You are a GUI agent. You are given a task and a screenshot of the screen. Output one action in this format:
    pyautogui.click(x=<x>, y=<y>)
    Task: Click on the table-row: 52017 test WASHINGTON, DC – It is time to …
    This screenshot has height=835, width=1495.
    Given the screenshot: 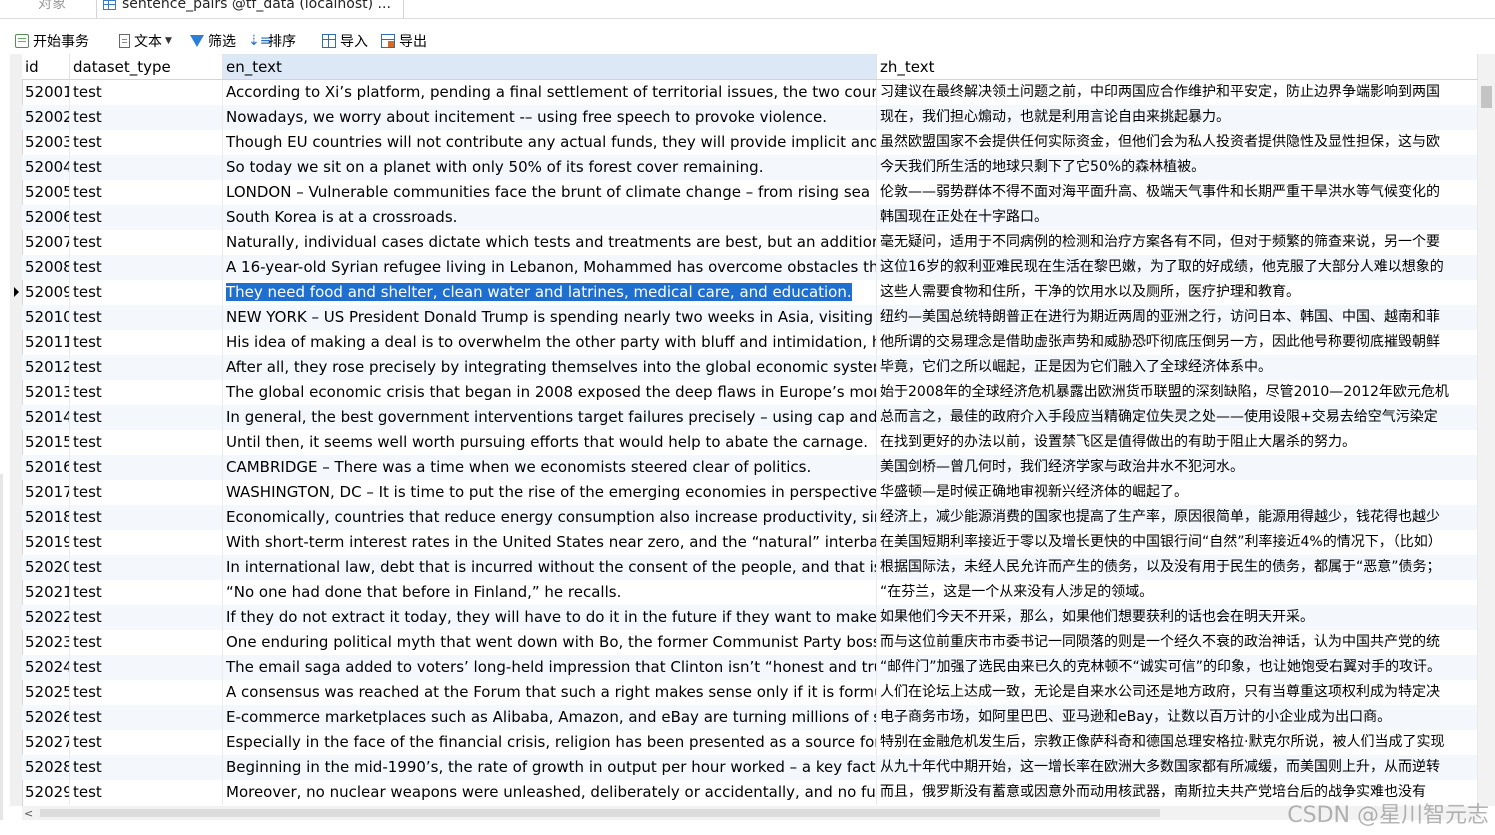 What is the action you would take?
    pyautogui.click(x=750, y=492)
    